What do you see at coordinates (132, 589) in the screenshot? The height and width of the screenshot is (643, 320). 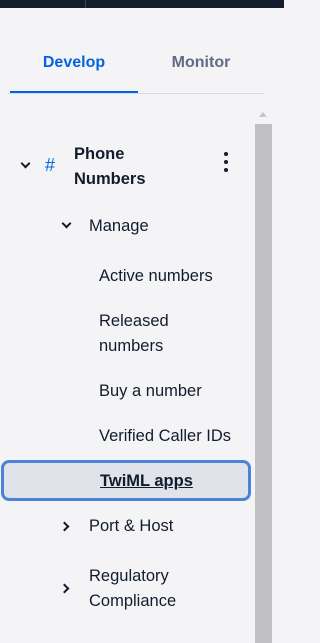 I see `nav-item-regulatory-label: Regulatory Compliance` at bounding box center [132, 589].